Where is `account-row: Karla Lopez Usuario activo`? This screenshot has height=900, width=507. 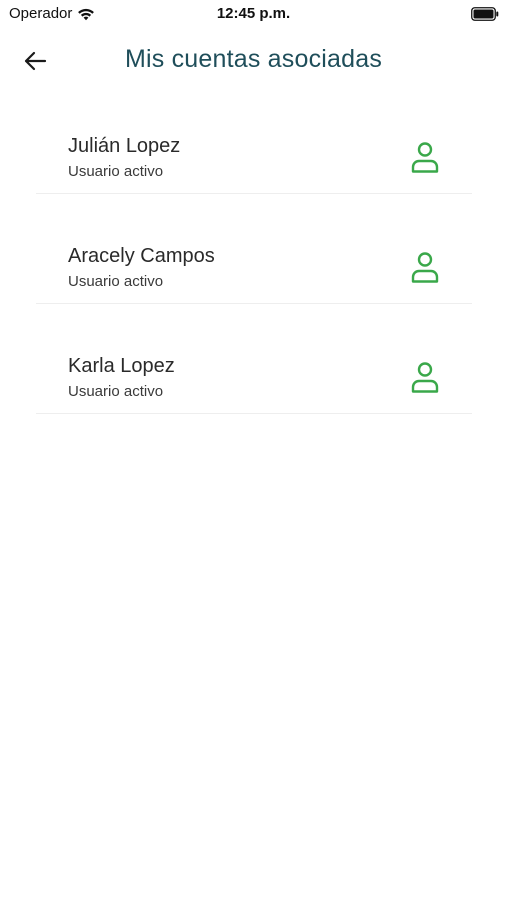 account-row: Karla Lopez Usuario activo is located at coordinates (254, 374).